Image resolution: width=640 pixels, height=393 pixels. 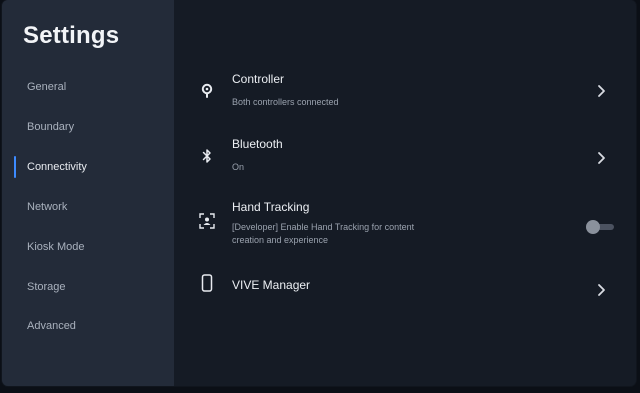 What do you see at coordinates (88, 326) in the screenshot?
I see `sidebar-item-advanced: Advanced` at bounding box center [88, 326].